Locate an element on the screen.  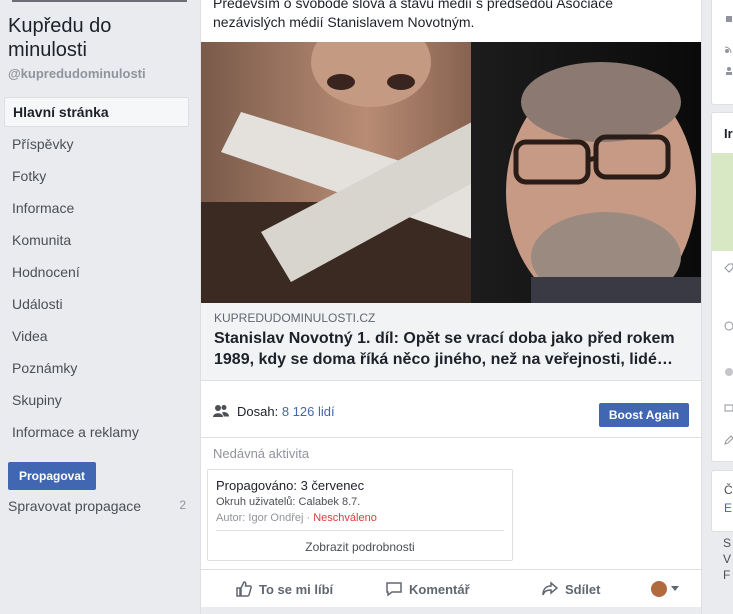
reach-label-text: Dosah: is located at coordinates (258, 411).